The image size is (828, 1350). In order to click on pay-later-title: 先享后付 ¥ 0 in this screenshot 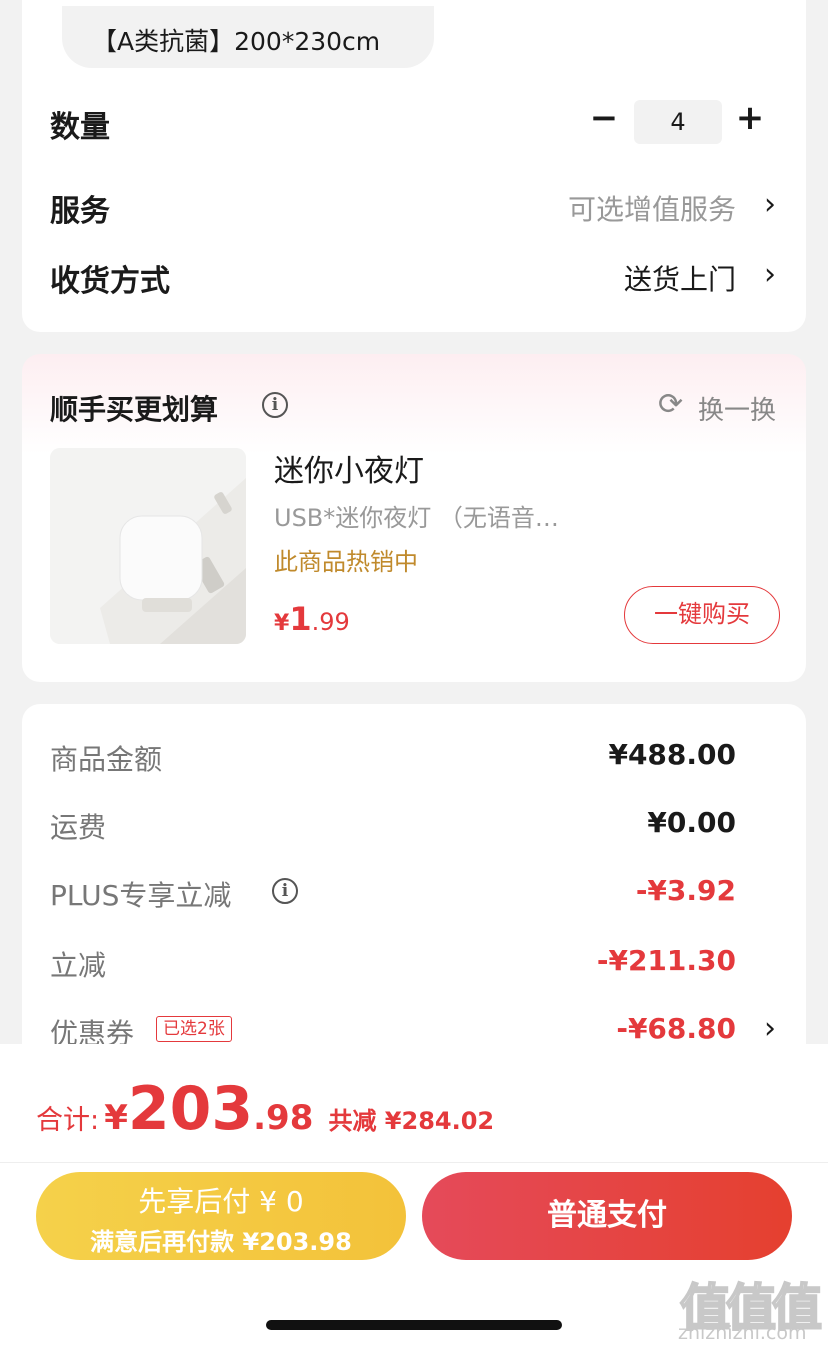, I will do `click(221, 1201)`.